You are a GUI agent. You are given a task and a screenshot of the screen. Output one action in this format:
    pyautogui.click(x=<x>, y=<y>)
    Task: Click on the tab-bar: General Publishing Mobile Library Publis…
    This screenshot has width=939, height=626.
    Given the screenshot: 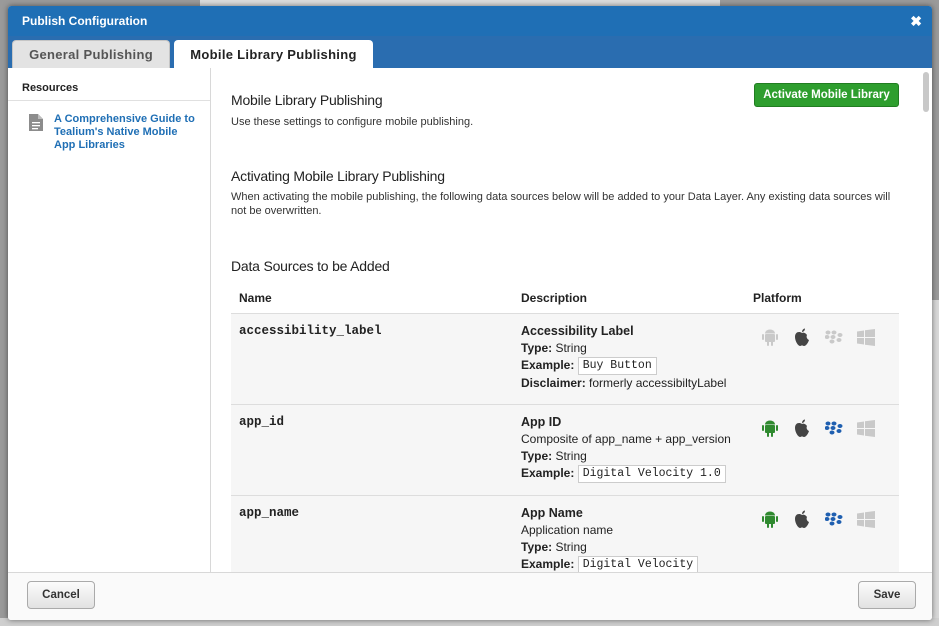 What is the action you would take?
    pyautogui.click(x=470, y=52)
    